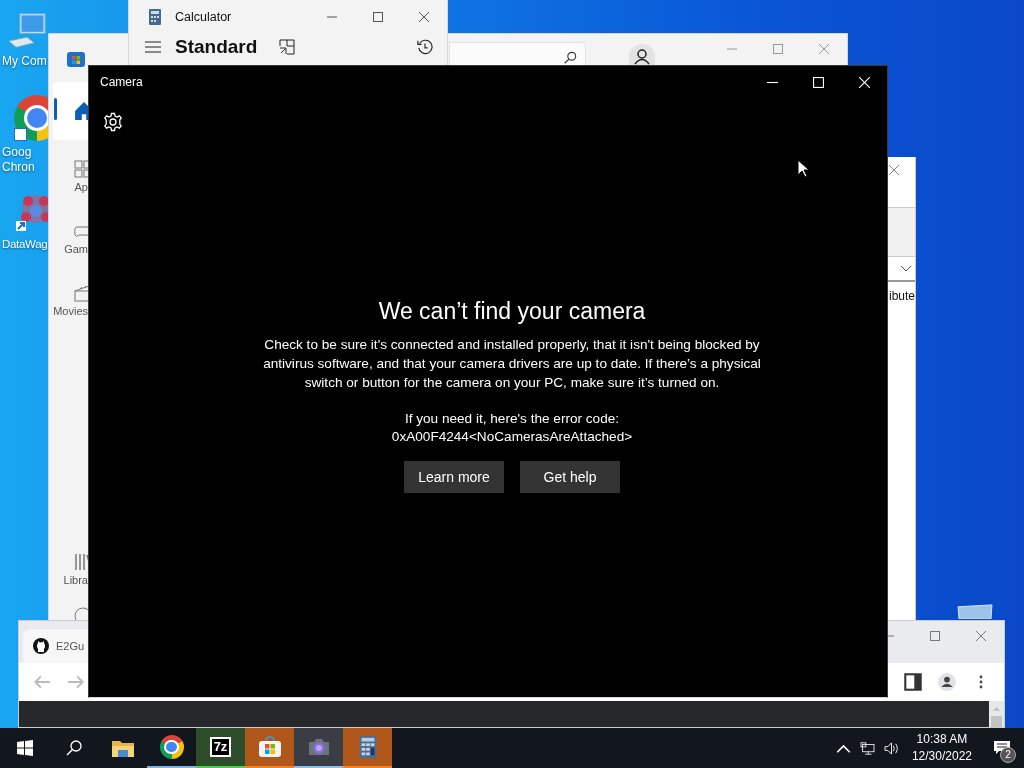 The image size is (1024, 768). I want to click on network-icon, so click(868, 748).